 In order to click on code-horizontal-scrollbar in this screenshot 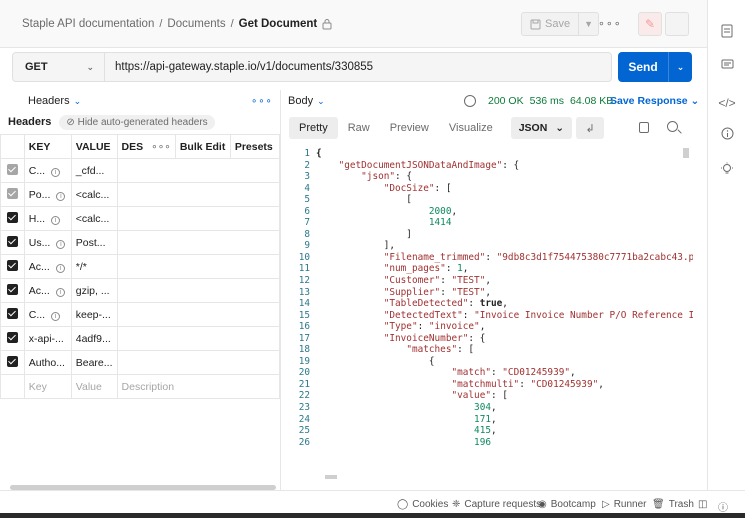, I will do `click(331, 477)`.